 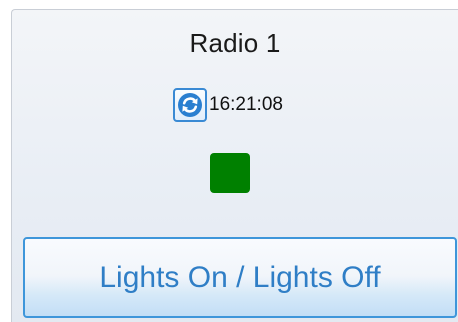 I want to click on refresh-button, so click(x=190, y=105).